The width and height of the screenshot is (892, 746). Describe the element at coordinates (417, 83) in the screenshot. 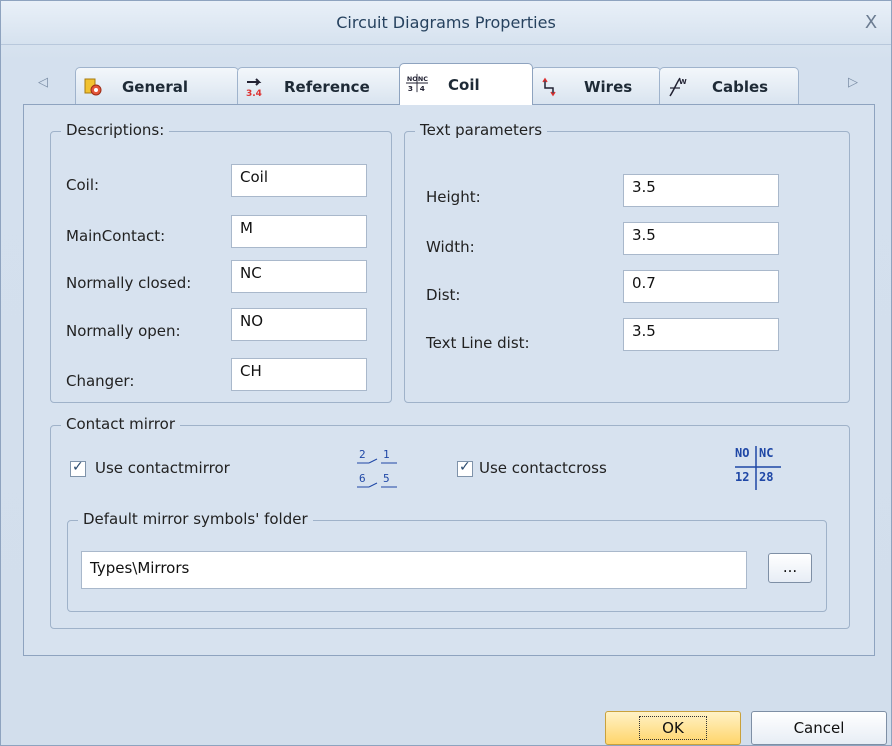

I see `coil-icon: NO NC 3 4` at that location.